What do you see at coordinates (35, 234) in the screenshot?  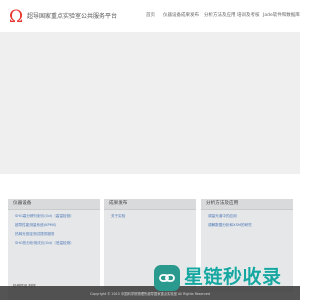 I see `list-item: 热释光测定测试提供服务` at bounding box center [35, 234].